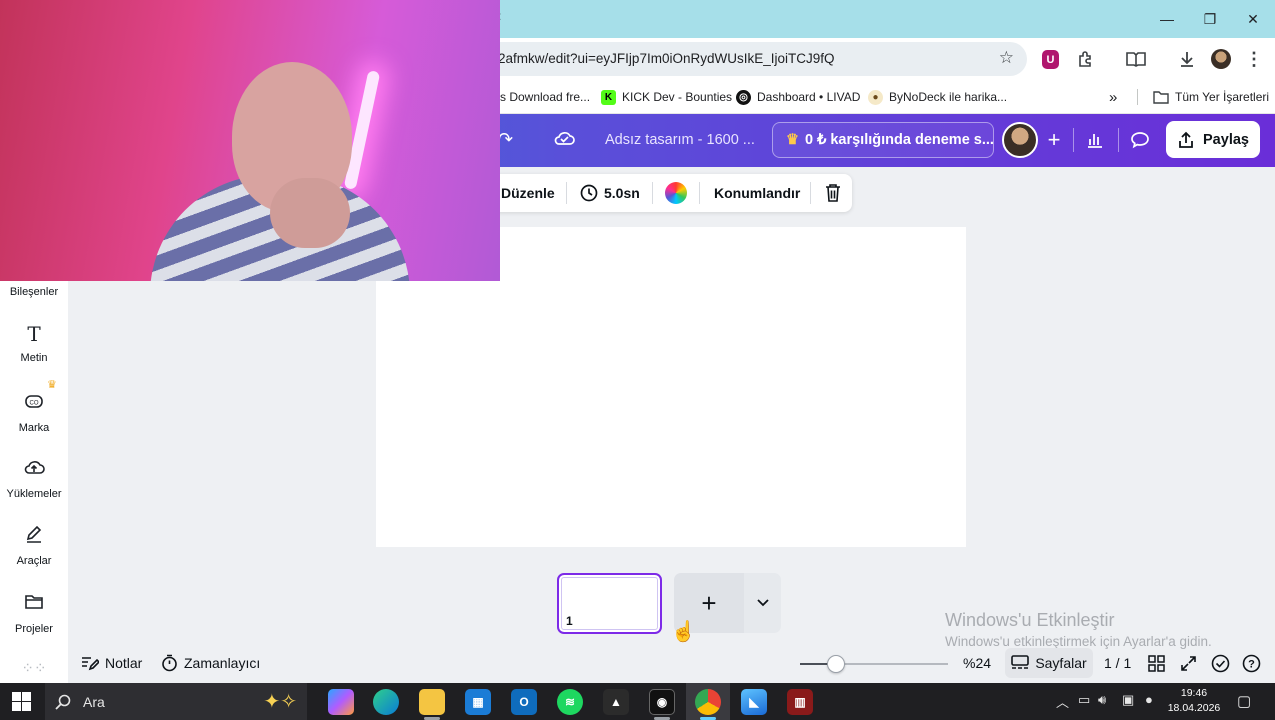 The height and width of the screenshot is (720, 1275). I want to click on taskbar-clock: 19:46 18.04.2026, so click(1194, 701).